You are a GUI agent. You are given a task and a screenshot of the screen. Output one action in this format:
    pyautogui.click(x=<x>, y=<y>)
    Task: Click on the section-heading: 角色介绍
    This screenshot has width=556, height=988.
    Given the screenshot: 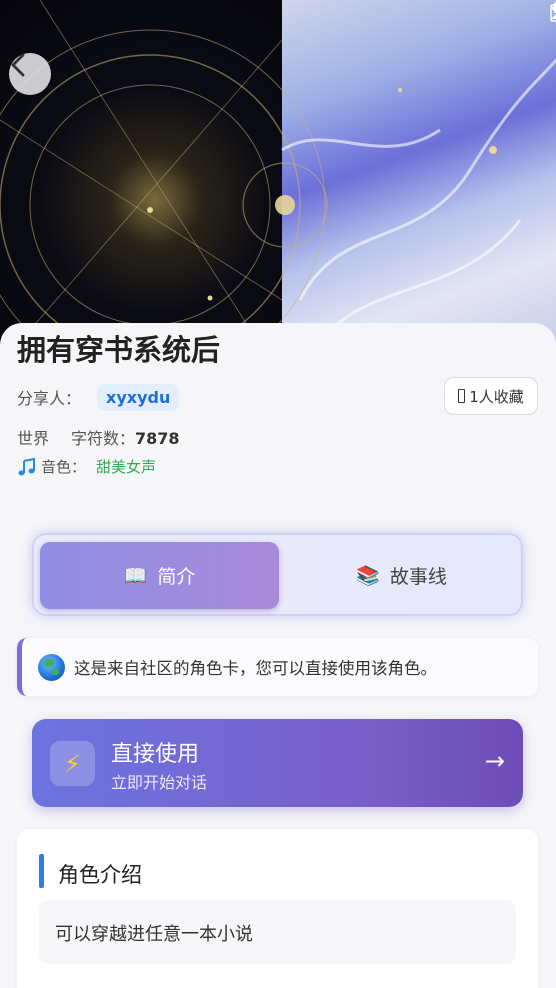 What is the action you would take?
    pyautogui.click(x=100, y=875)
    